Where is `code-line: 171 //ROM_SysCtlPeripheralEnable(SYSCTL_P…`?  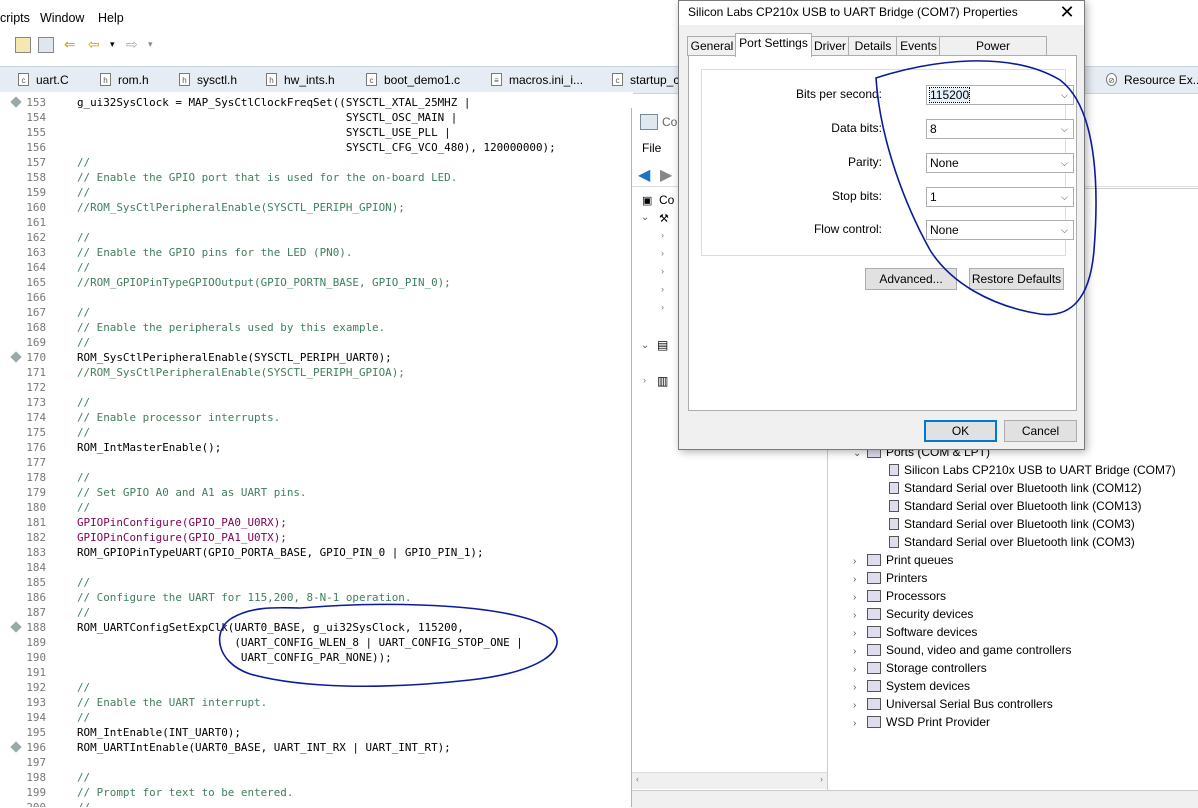
code-line: 171 //ROM_SysCtlPeripheralEnable(SYSCTL_P… is located at coordinates (316, 372).